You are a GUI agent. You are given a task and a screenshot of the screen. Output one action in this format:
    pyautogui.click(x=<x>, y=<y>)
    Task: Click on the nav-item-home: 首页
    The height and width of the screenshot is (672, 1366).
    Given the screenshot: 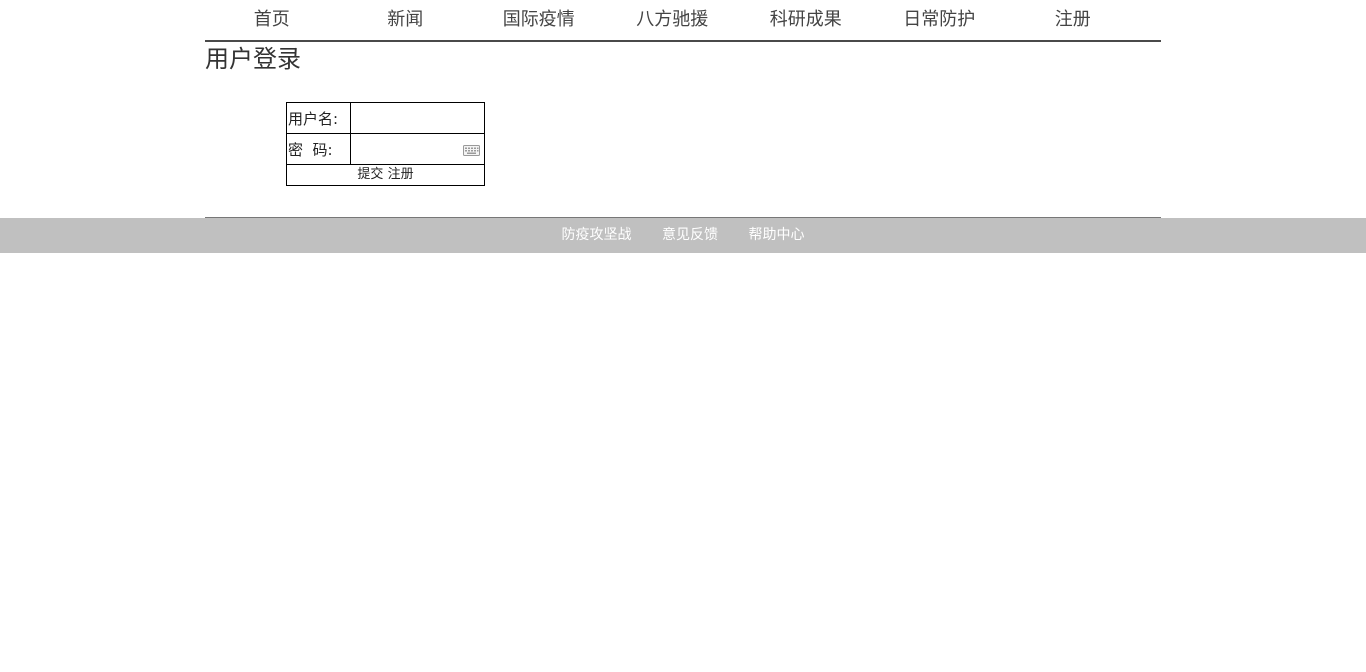 What is the action you would take?
    pyautogui.click(x=272, y=20)
    